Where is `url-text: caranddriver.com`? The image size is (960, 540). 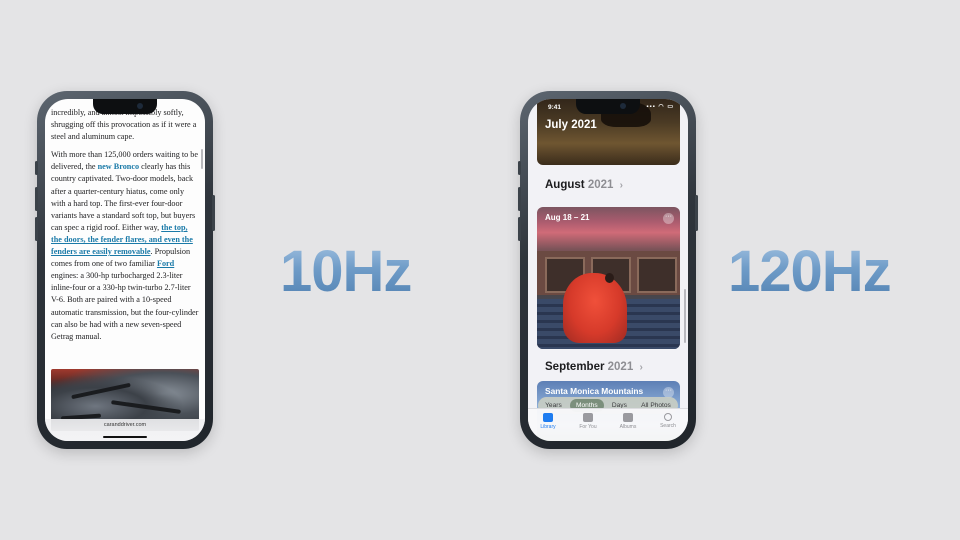 url-text: caranddriver.com is located at coordinates (125, 425).